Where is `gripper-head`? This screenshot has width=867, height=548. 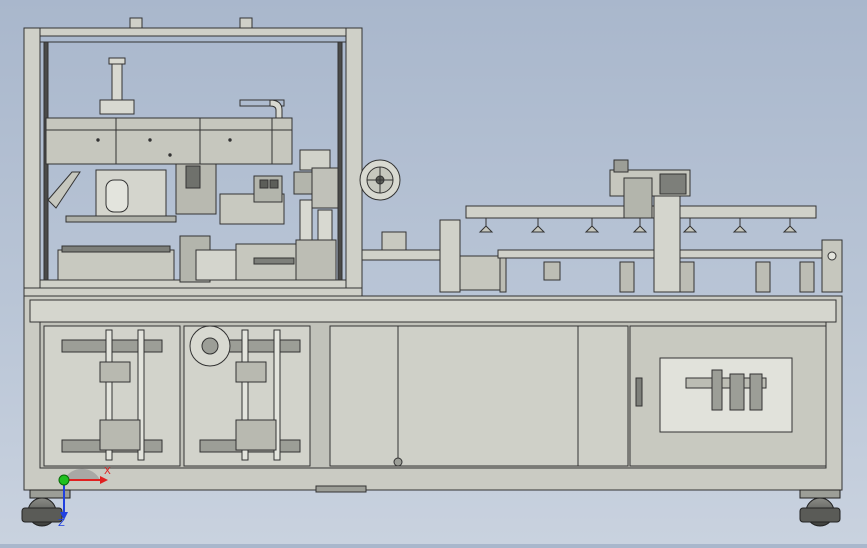
gripper-head is located at coordinates (141, 193).